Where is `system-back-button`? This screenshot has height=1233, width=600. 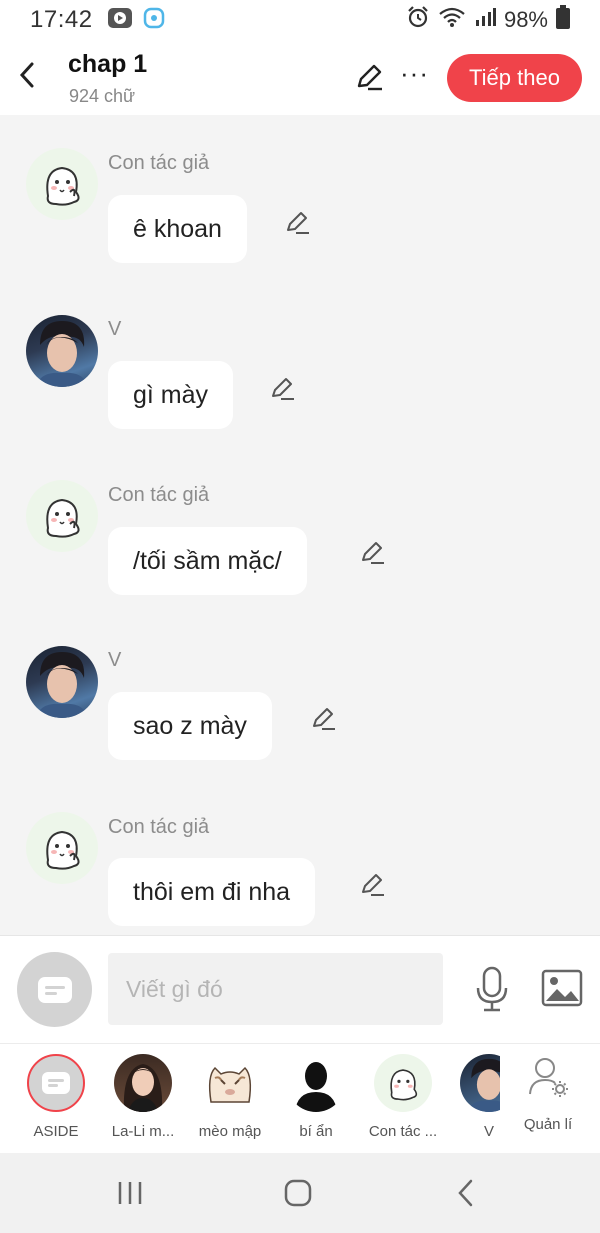
system-back-button is located at coordinates (466, 1193).